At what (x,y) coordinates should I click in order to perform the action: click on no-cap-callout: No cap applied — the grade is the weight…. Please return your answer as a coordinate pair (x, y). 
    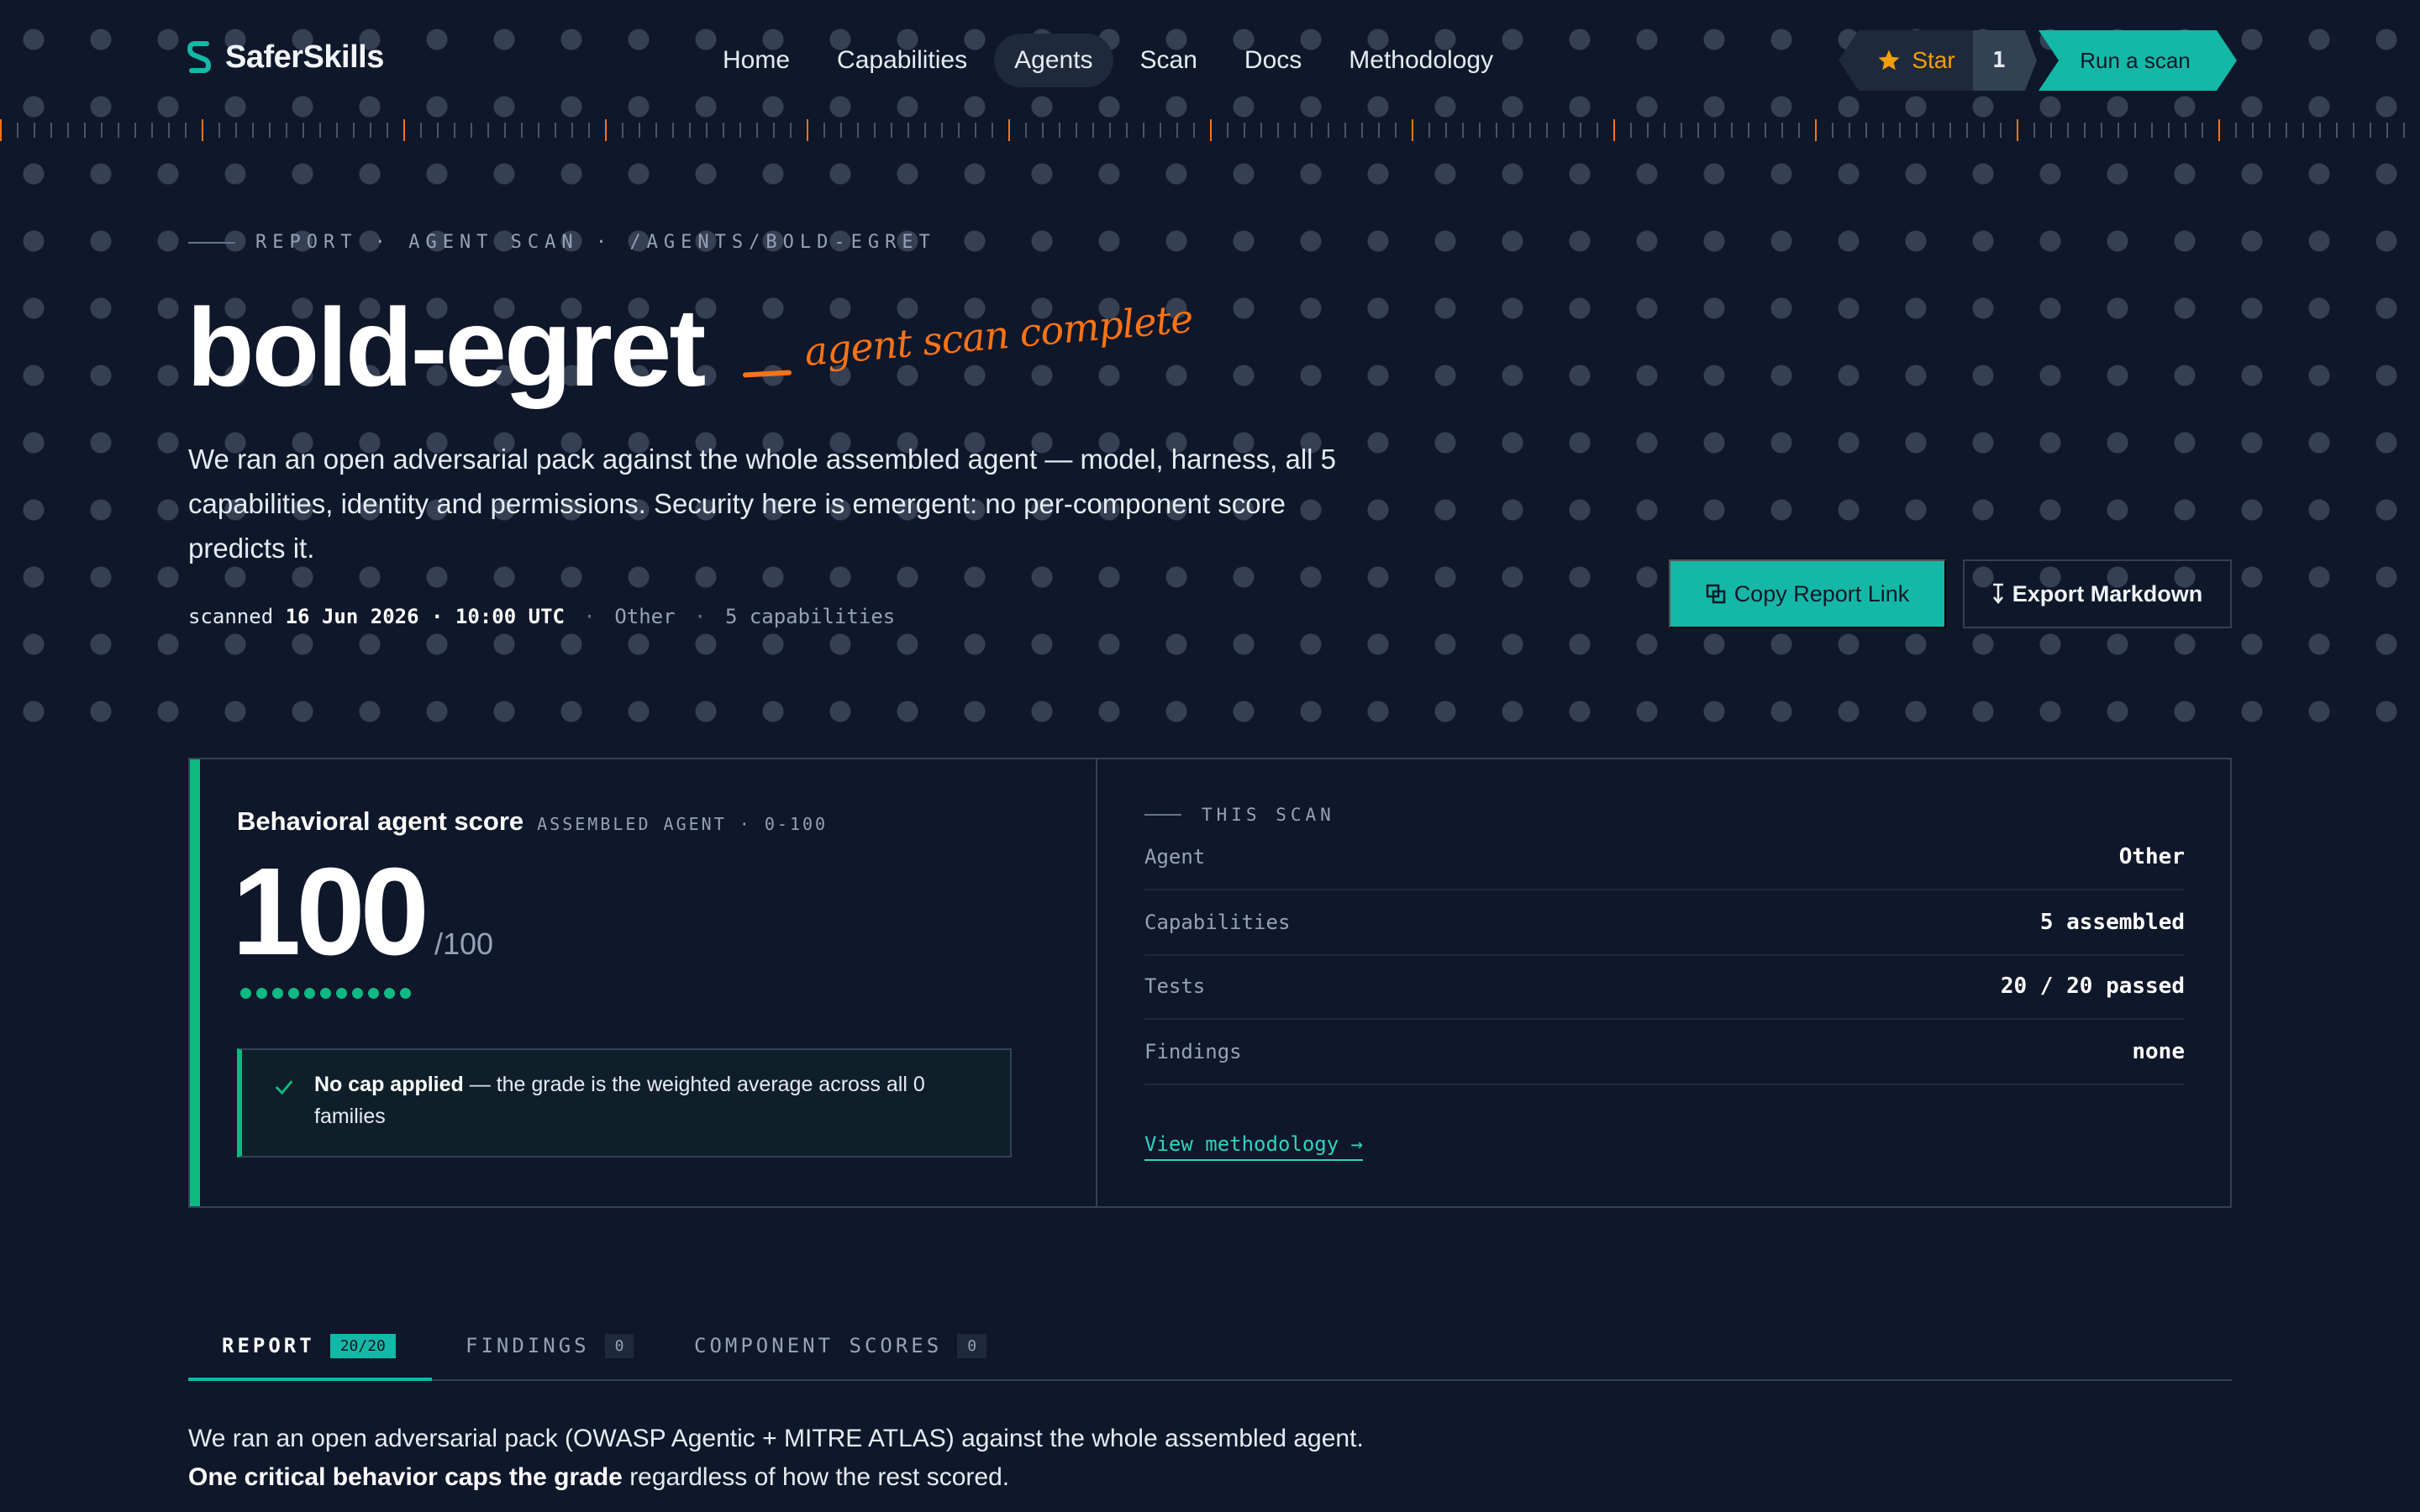
    Looking at the image, I should click on (624, 1103).